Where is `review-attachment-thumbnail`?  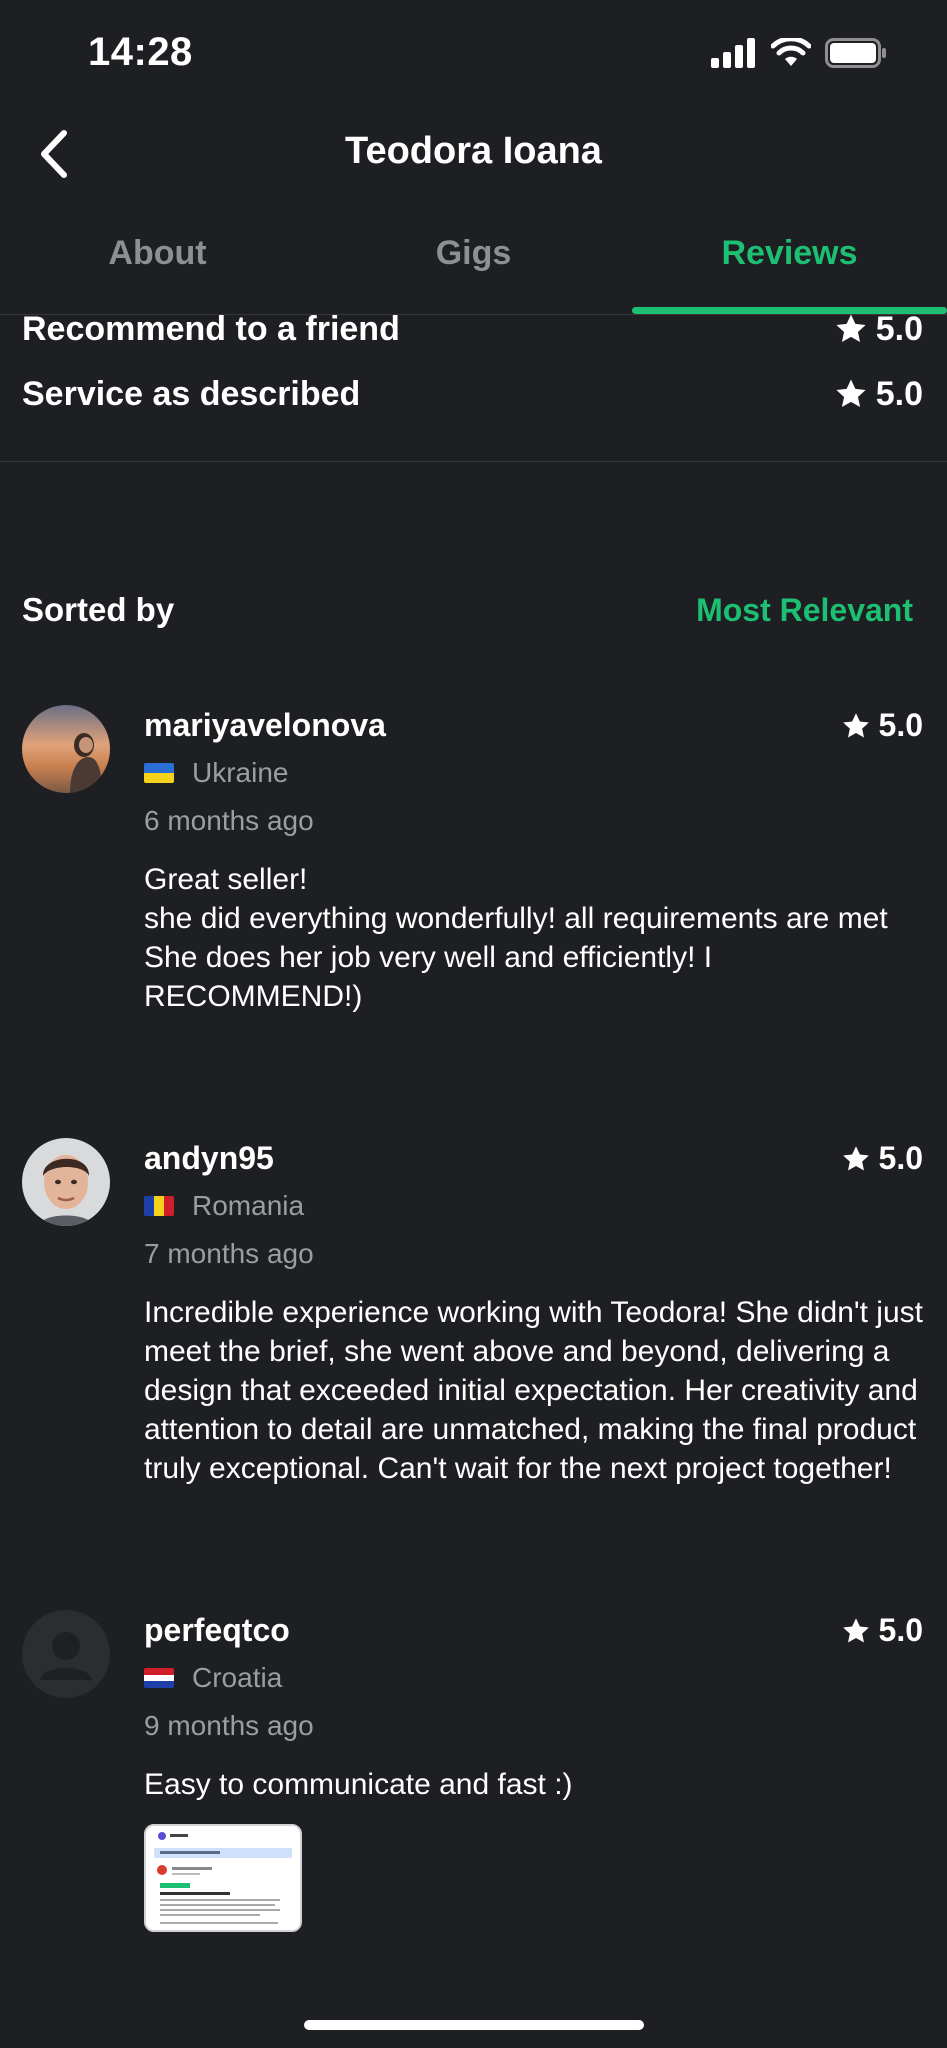 review-attachment-thumbnail is located at coordinates (223, 1878).